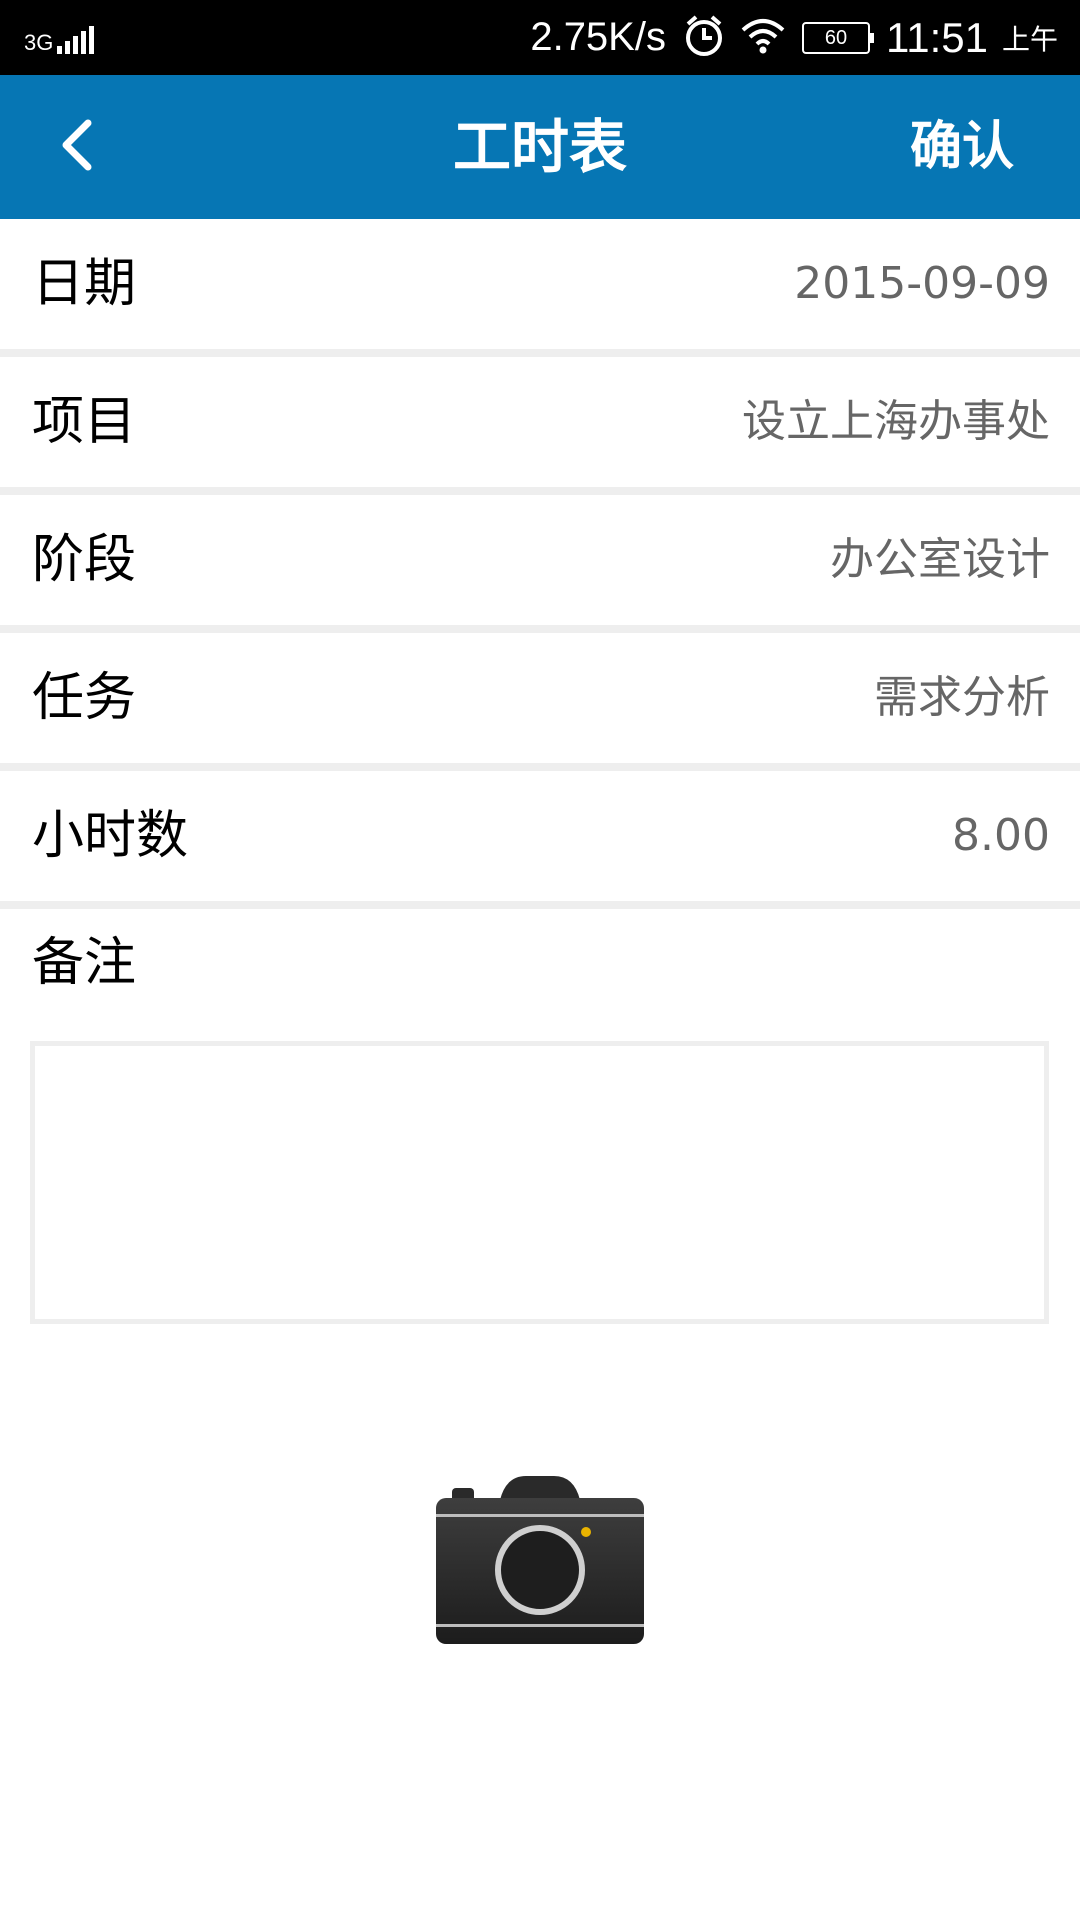 Image resolution: width=1080 pixels, height=1920 pixels. What do you see at coordinates (962, 697) in the screenshot?
I see `task-value: 需求分析` at bounding box center [962, 697].